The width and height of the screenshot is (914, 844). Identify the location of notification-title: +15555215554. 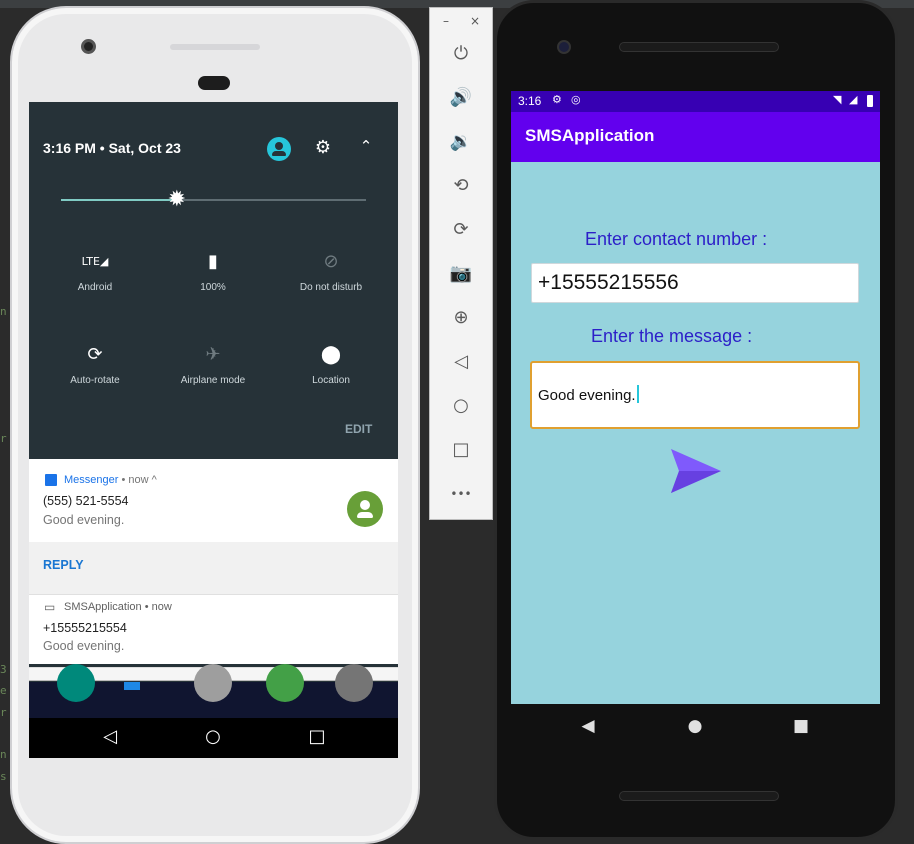
(85, 628).